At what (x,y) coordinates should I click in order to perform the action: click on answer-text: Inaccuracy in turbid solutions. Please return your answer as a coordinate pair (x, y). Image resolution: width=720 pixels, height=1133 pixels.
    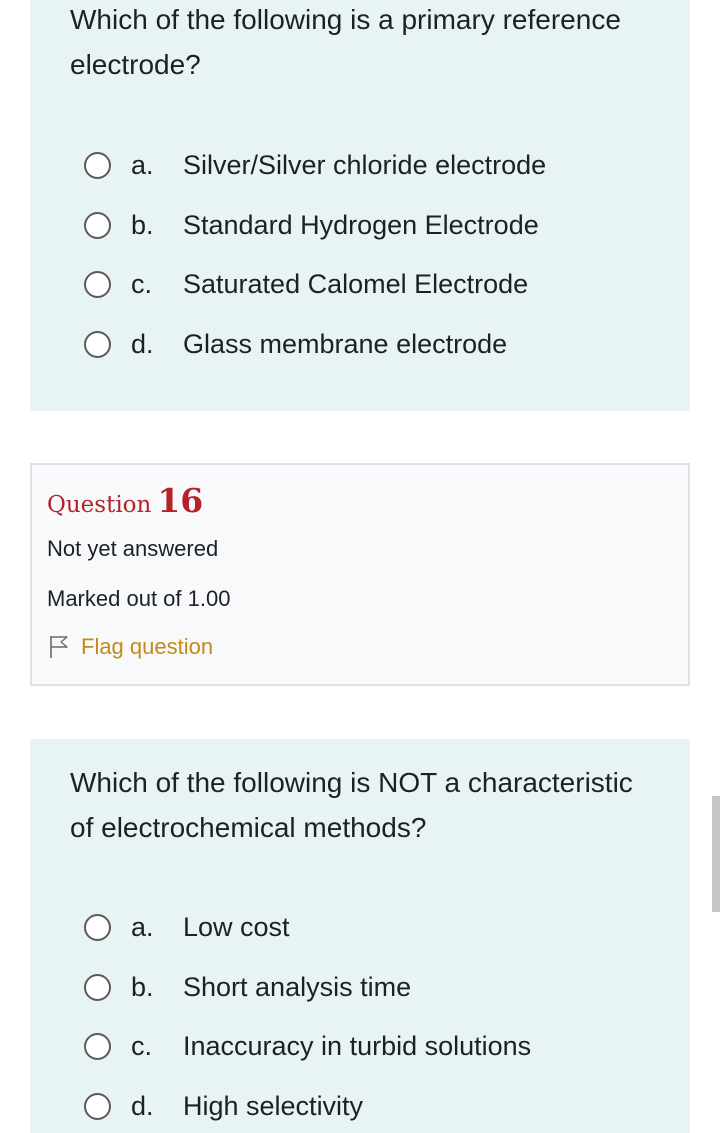
    Looking at the image, I should click on (357, 1046).